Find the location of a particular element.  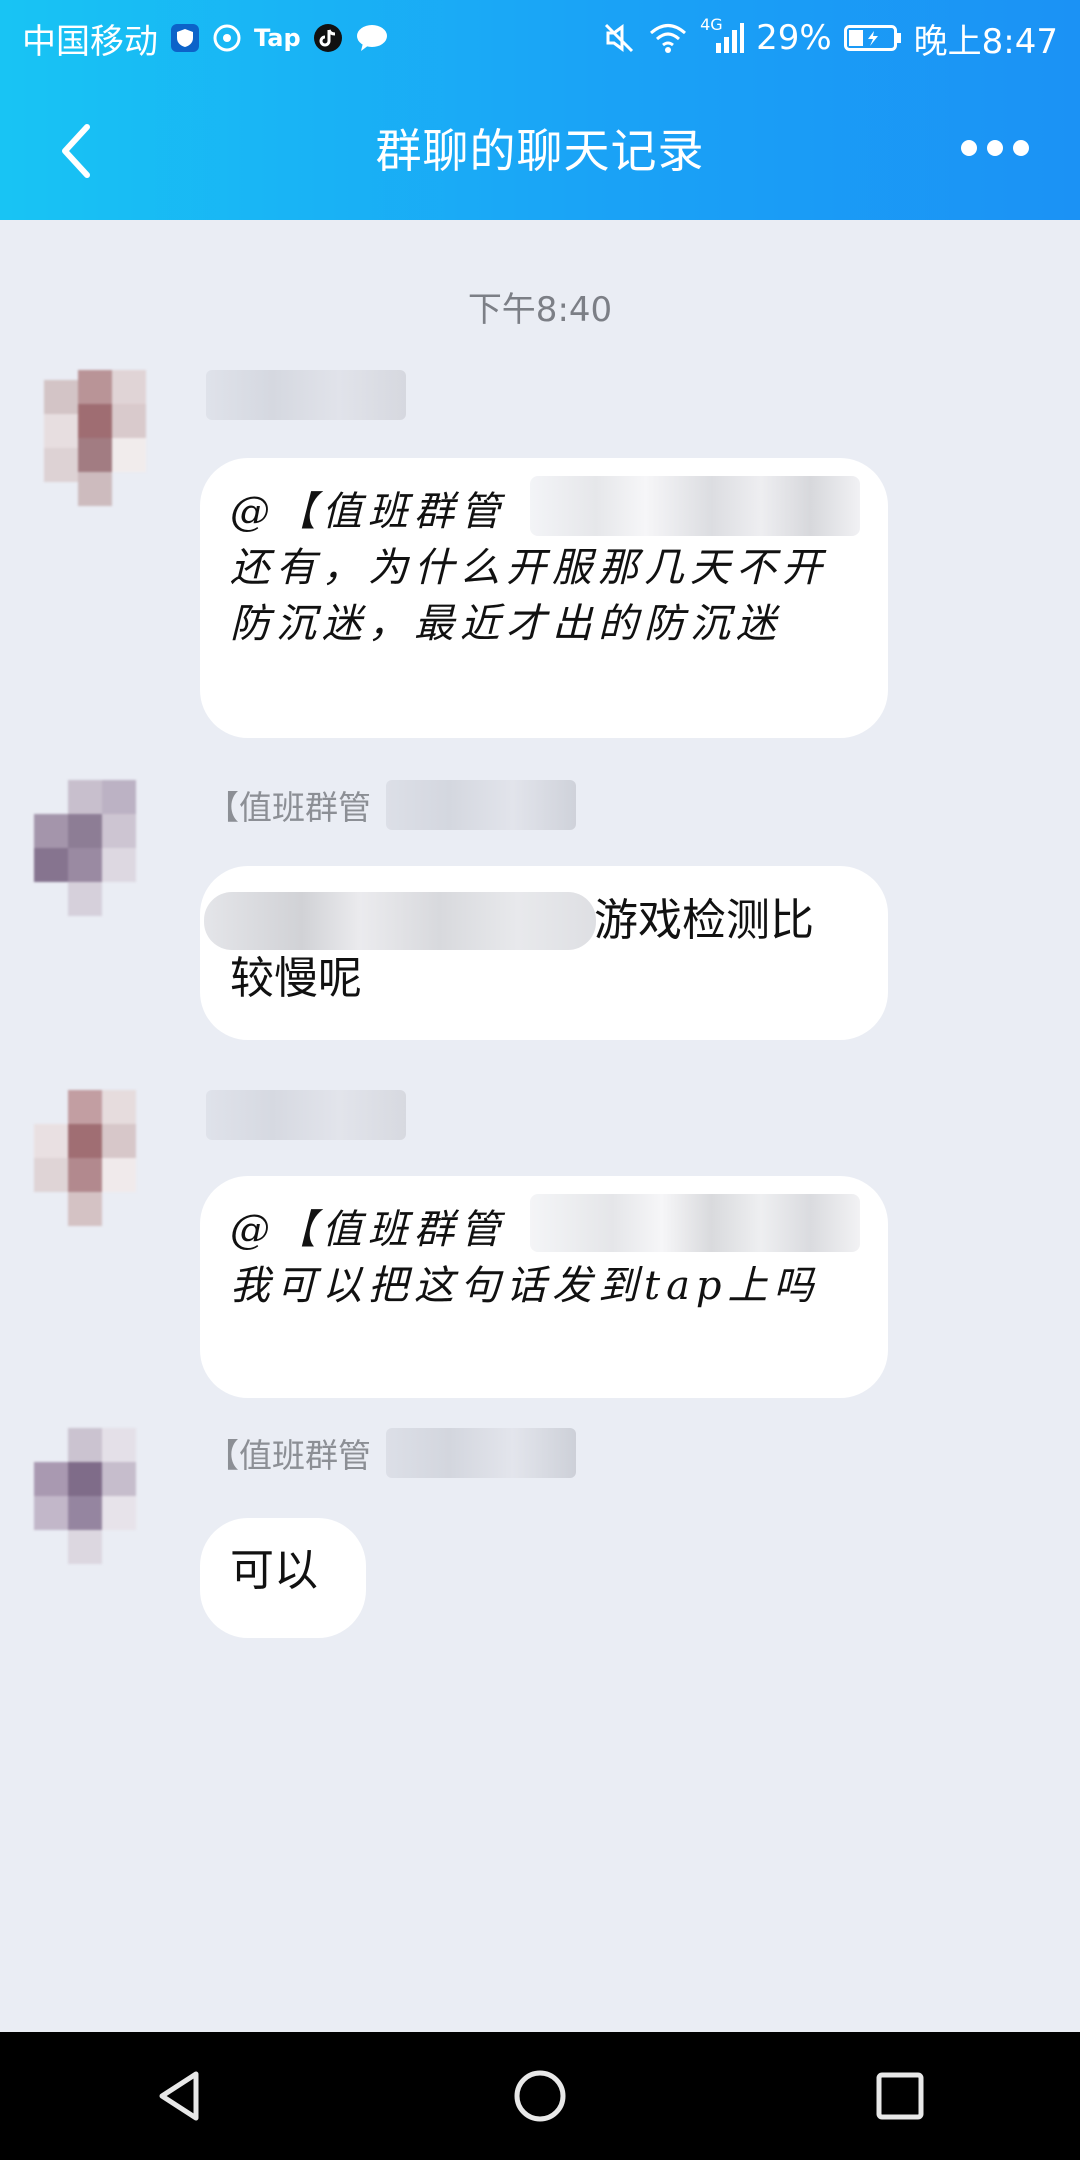

message-bubble: @【值班群管 我可以把这句话发到tap上吗 is located at coordinates (544, 1287).